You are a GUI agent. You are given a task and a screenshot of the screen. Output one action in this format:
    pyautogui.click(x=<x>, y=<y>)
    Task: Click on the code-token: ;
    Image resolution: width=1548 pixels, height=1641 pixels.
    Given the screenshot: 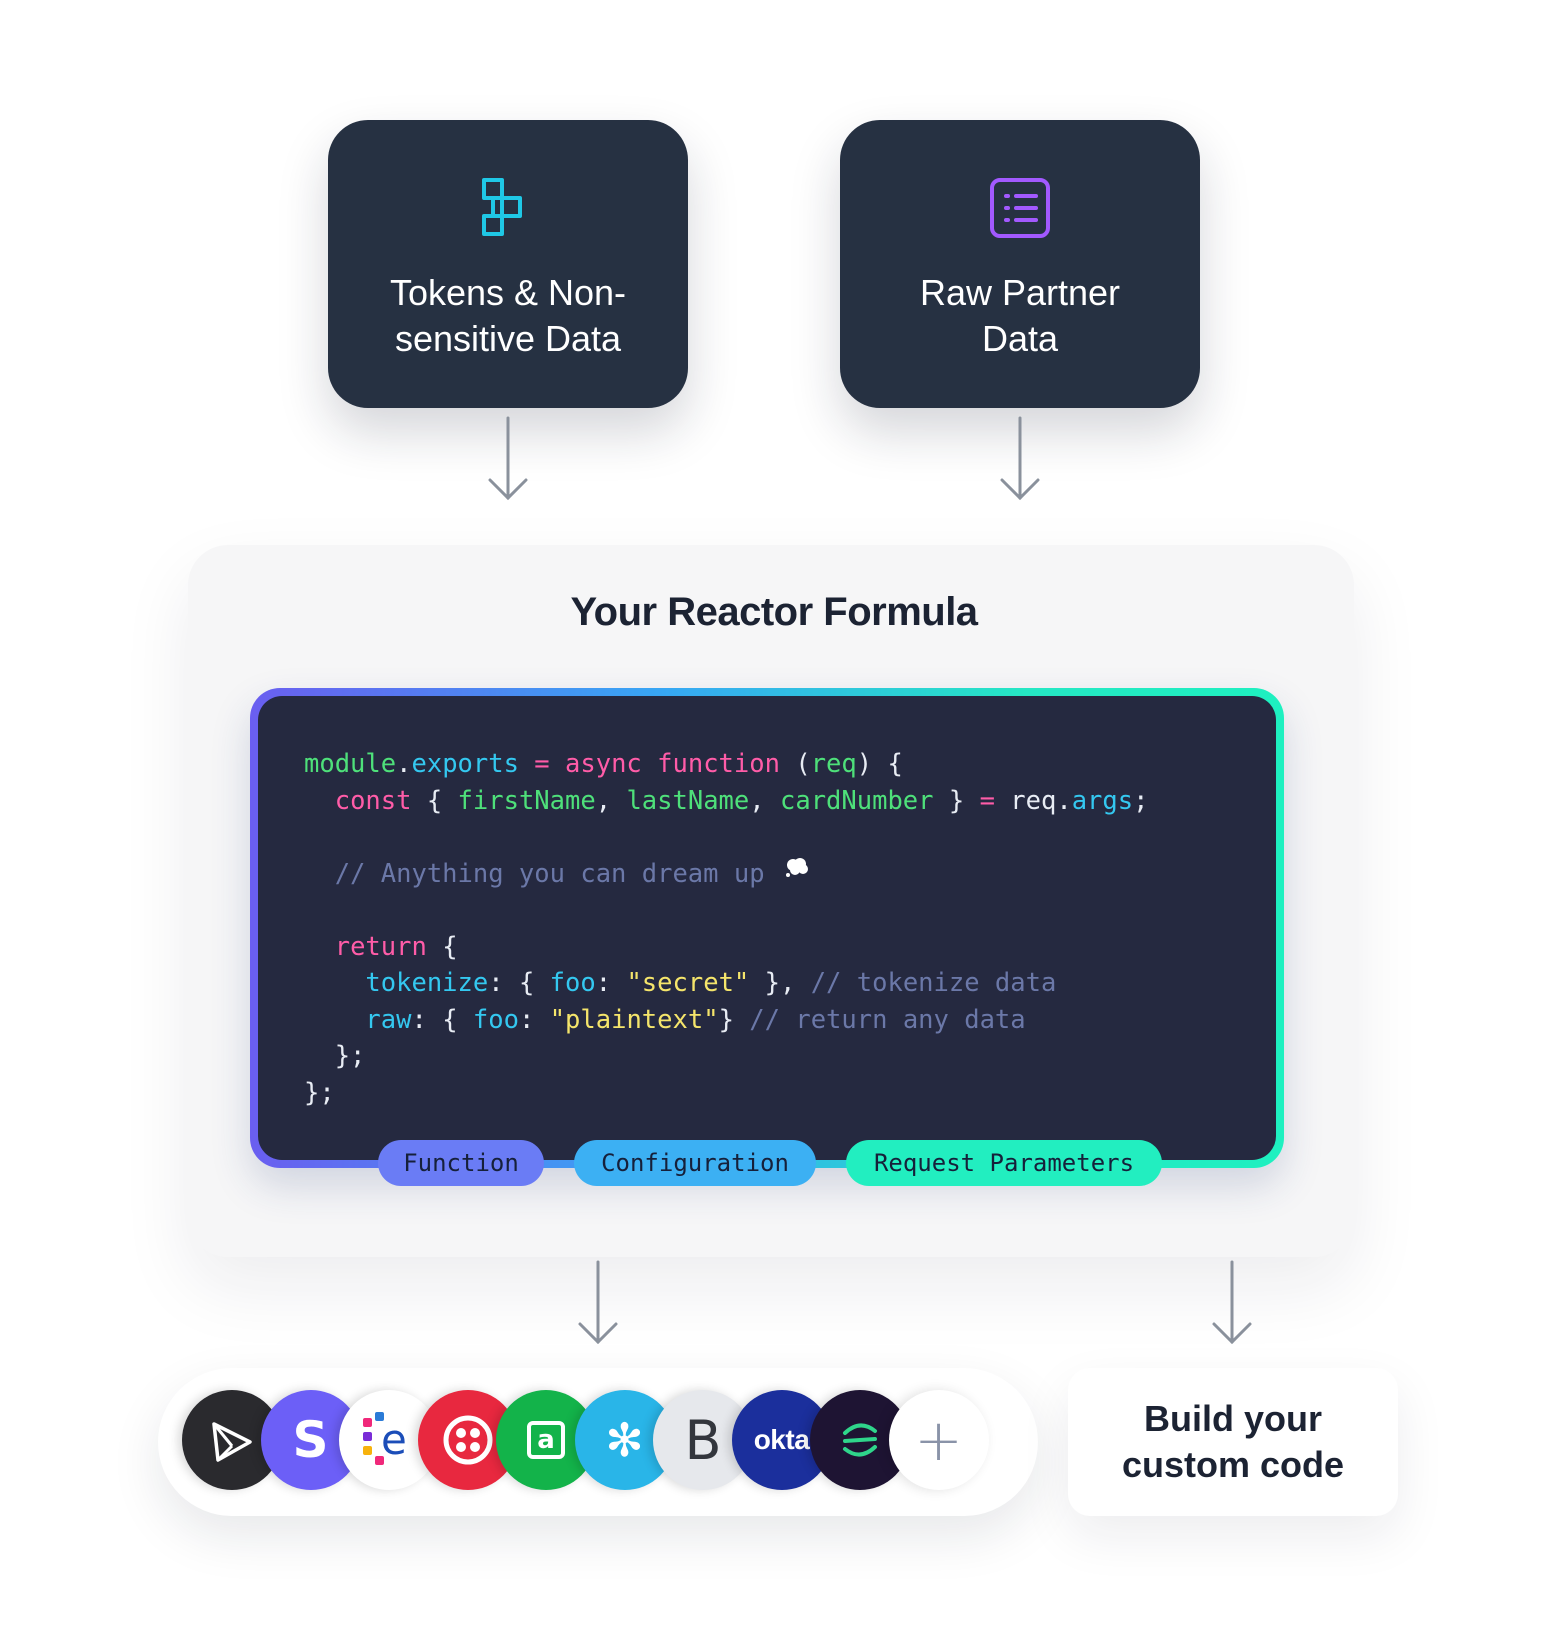 What is the action you would take?
    pyautogui.click(x=1141, y=800)
    